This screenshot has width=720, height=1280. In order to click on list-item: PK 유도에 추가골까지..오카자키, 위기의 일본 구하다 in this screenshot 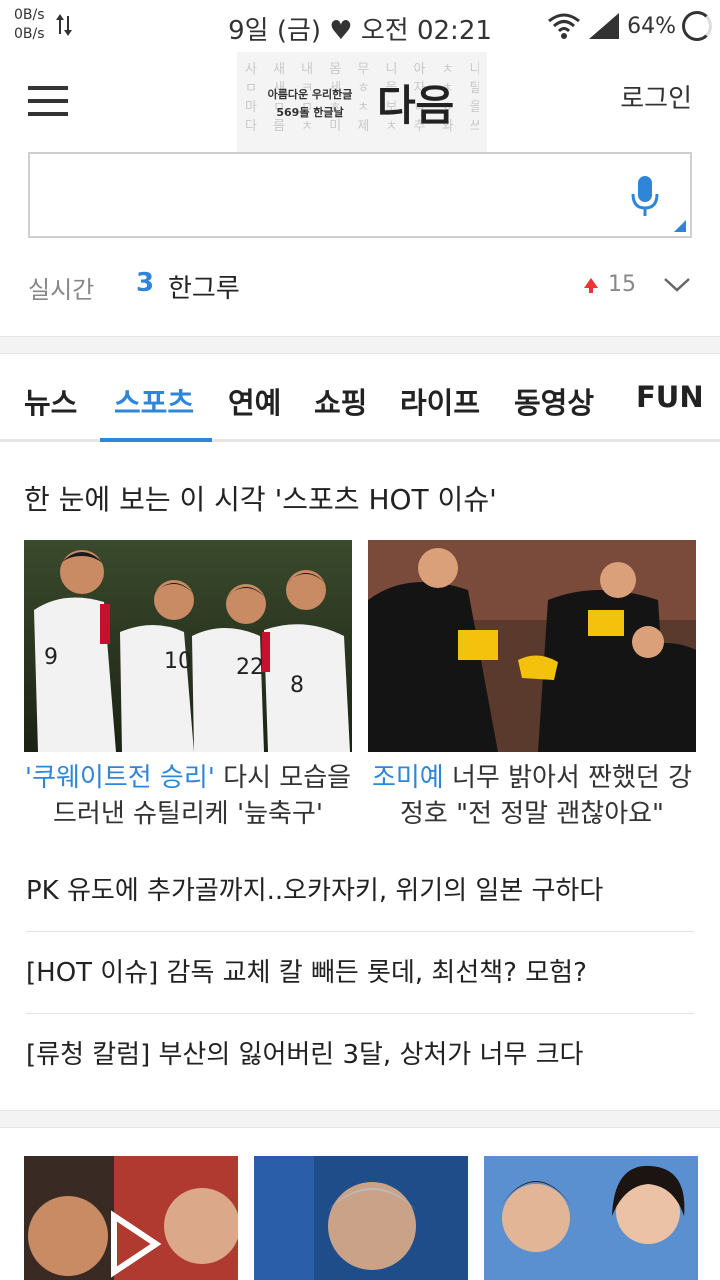, I will do `click(360, 891)`.